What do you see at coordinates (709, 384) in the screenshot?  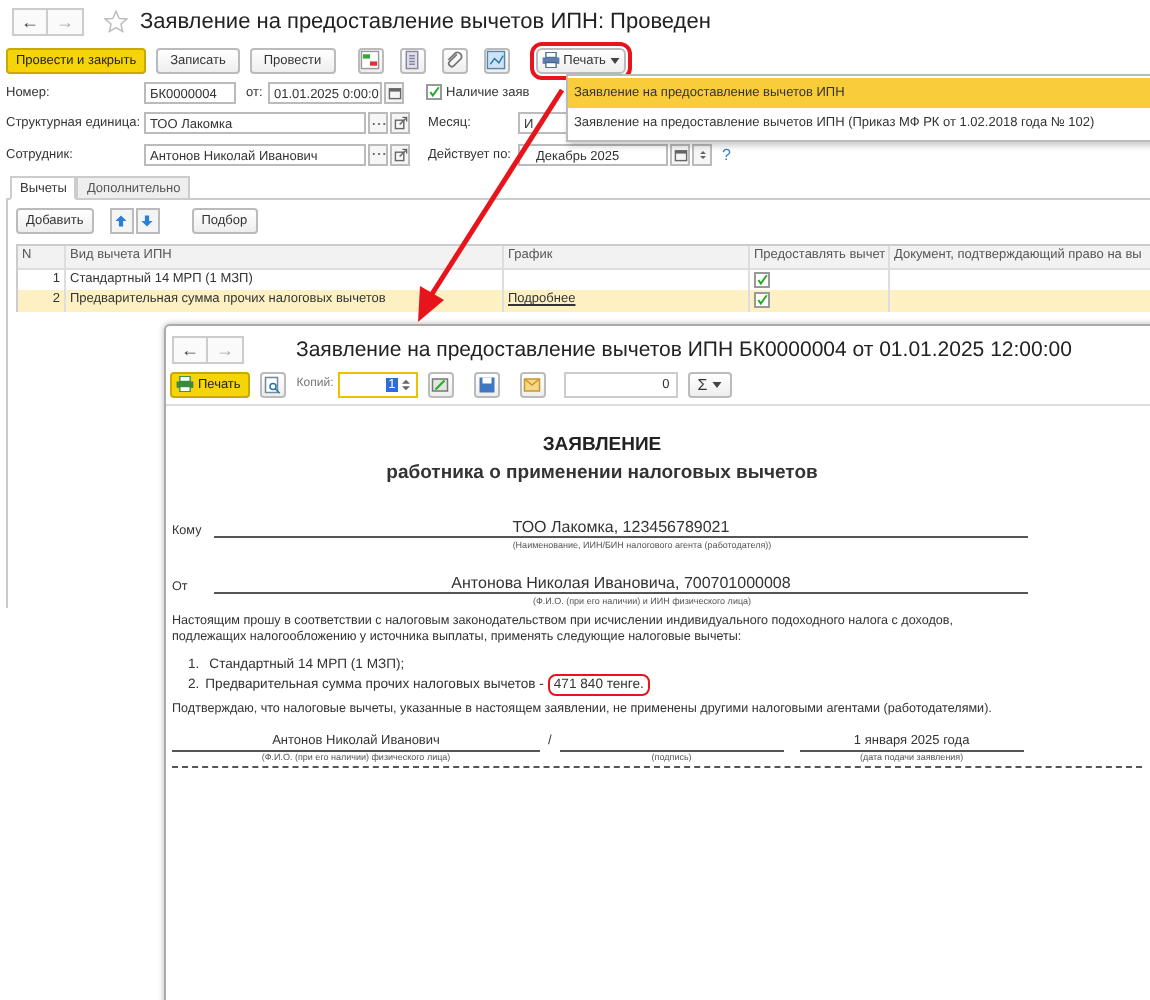 I see `sum-button: Σ` at bounding box center [709, 384].